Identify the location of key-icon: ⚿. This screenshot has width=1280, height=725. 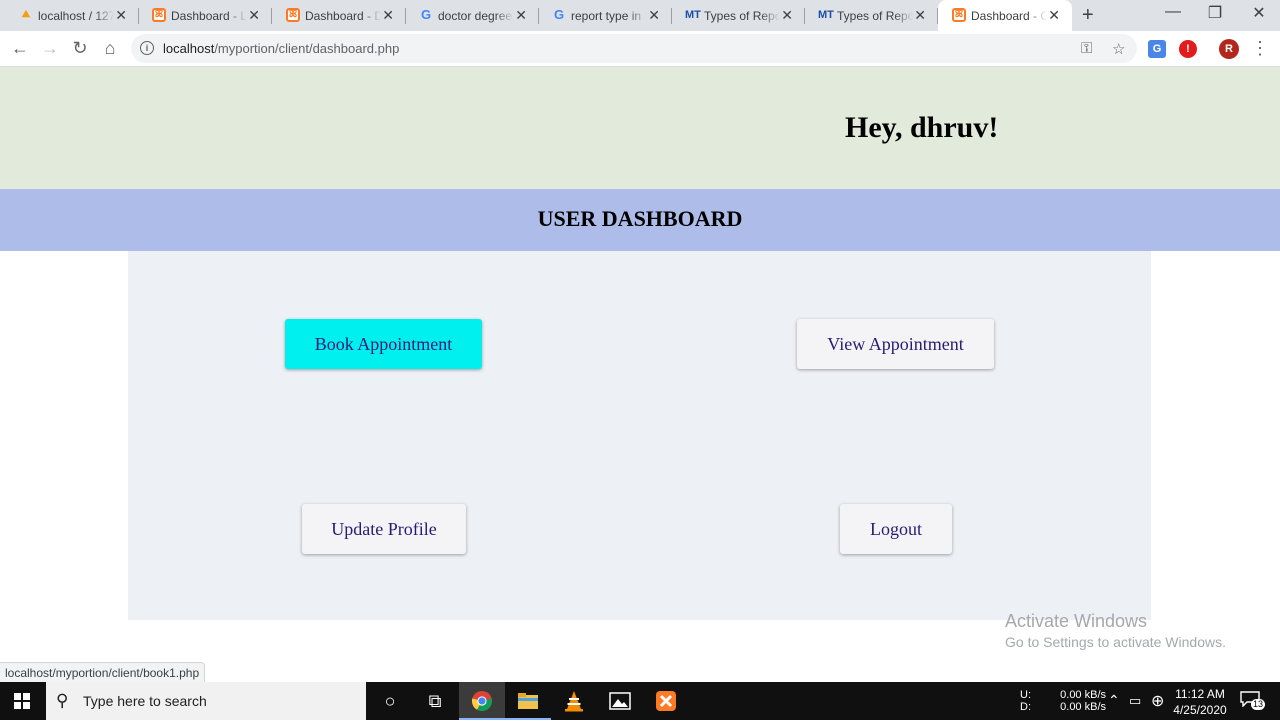
(1086, 48).